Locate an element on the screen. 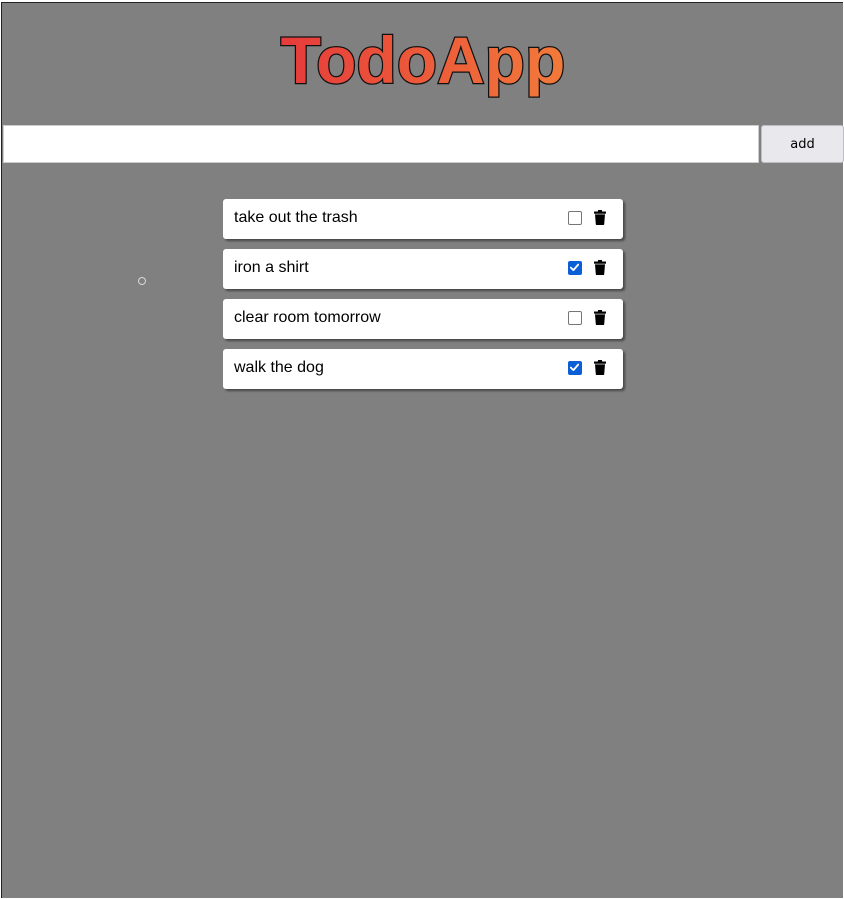 This screenshot has height=899, width=844. app-title: TodoApp is located at coordinates (423, 60).